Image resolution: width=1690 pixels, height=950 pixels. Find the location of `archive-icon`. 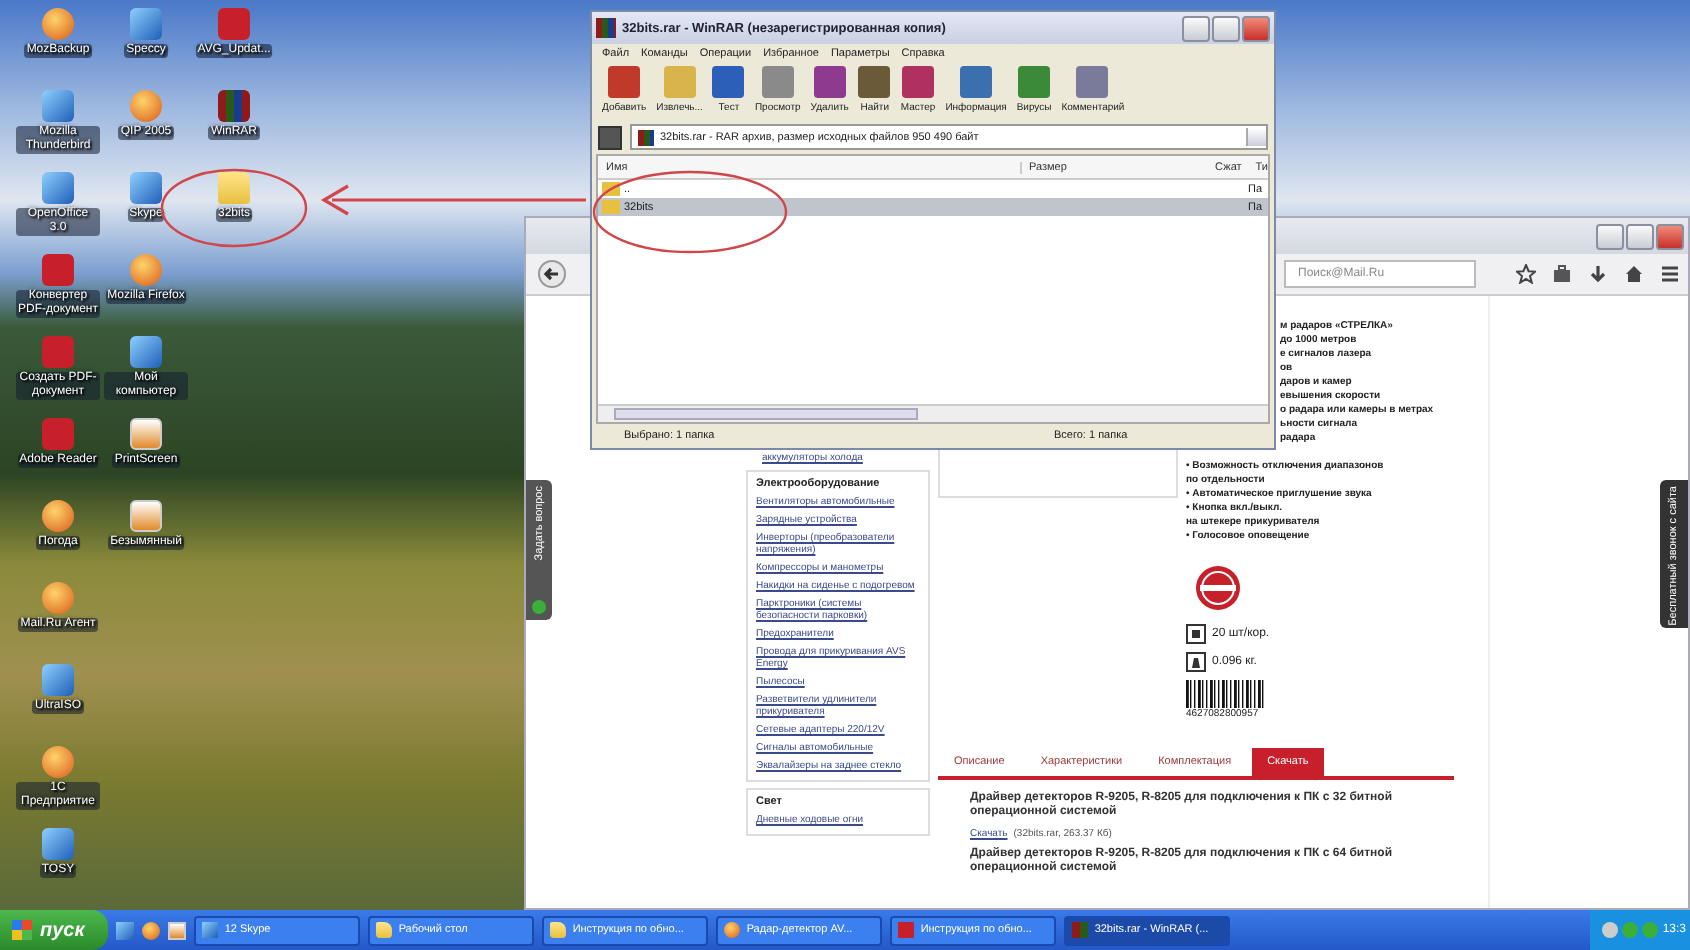

archive-icon is located at coordinates (606, 28).